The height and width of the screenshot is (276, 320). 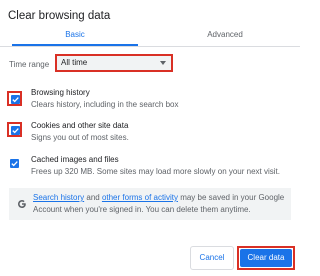 I want to click on option-title: Browsing history, so click(x=60, y=92).